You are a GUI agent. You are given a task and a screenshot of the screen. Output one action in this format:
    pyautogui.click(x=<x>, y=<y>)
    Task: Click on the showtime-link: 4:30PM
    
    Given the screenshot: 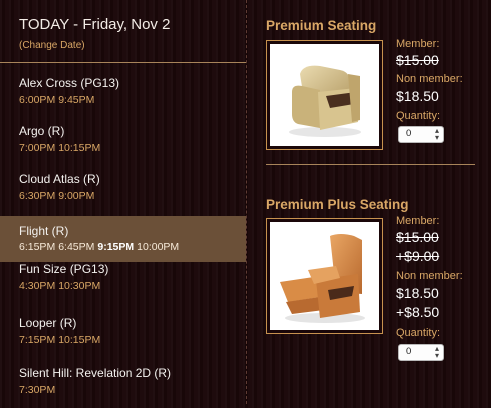 What is the action you would take?
    pyautogui.click(x=37, y=286)
    